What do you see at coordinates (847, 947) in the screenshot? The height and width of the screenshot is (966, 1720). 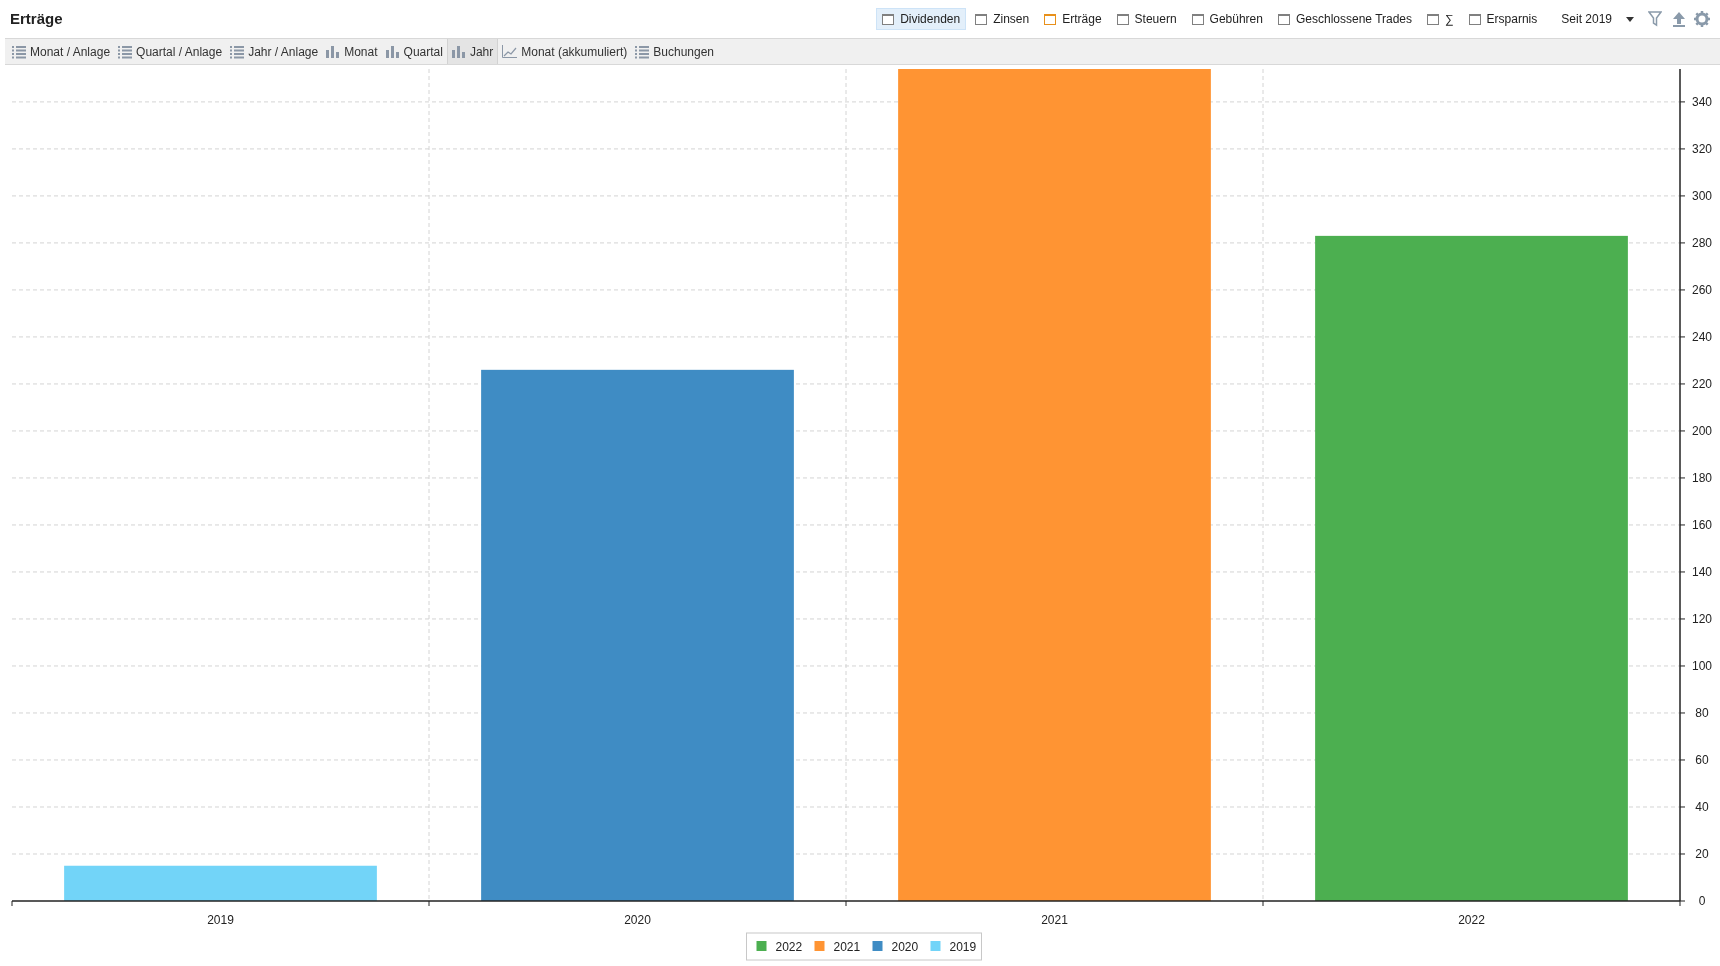 I see `legend-label: 2021` at bounding box center [847, 947].